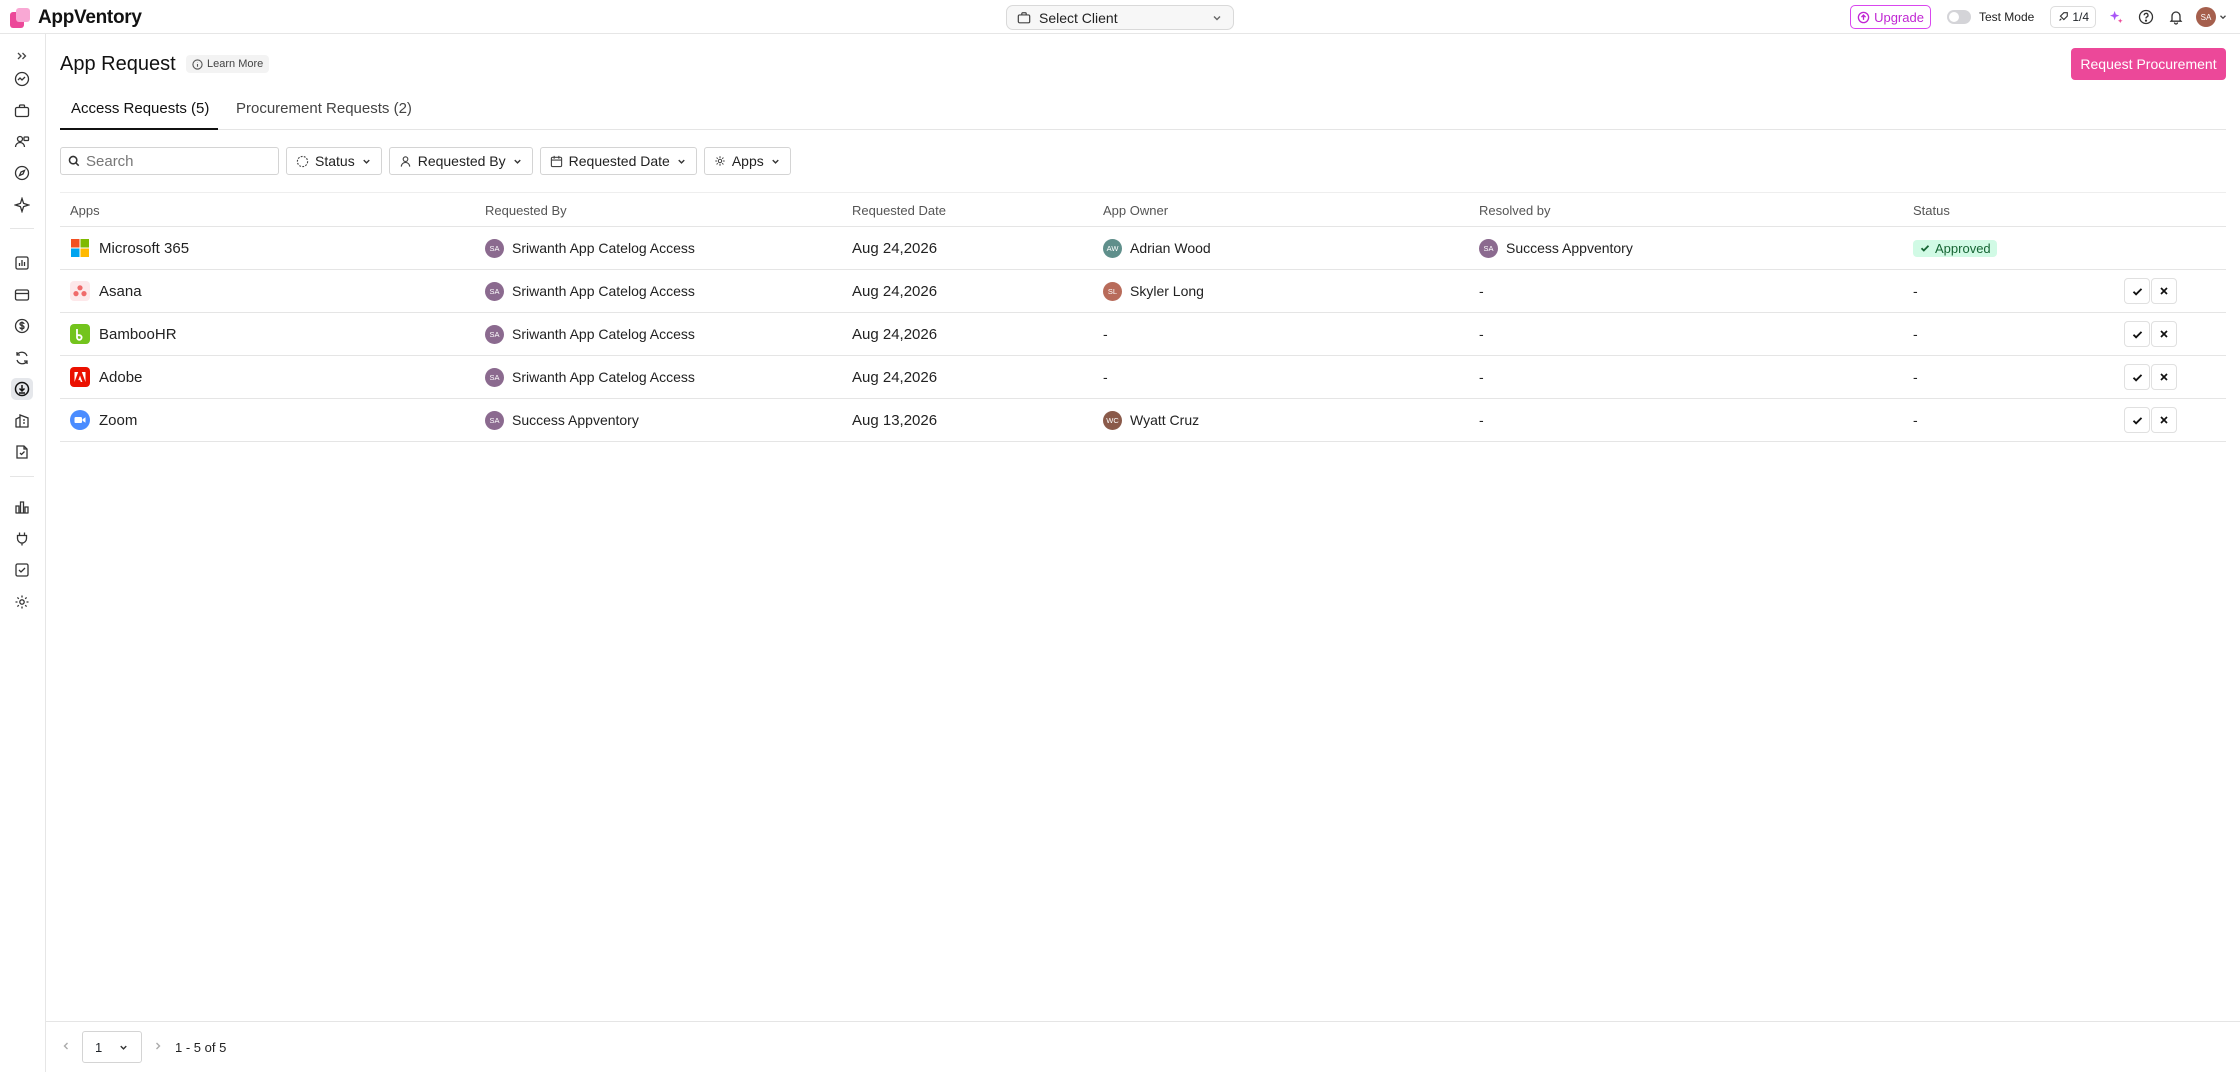 The height and width of the screenshot is (1072, 2240). What do you see at coordinates (22, 173) in the screenshot?
I see `sidebar-item-discover` at bounding box center [22, 173].